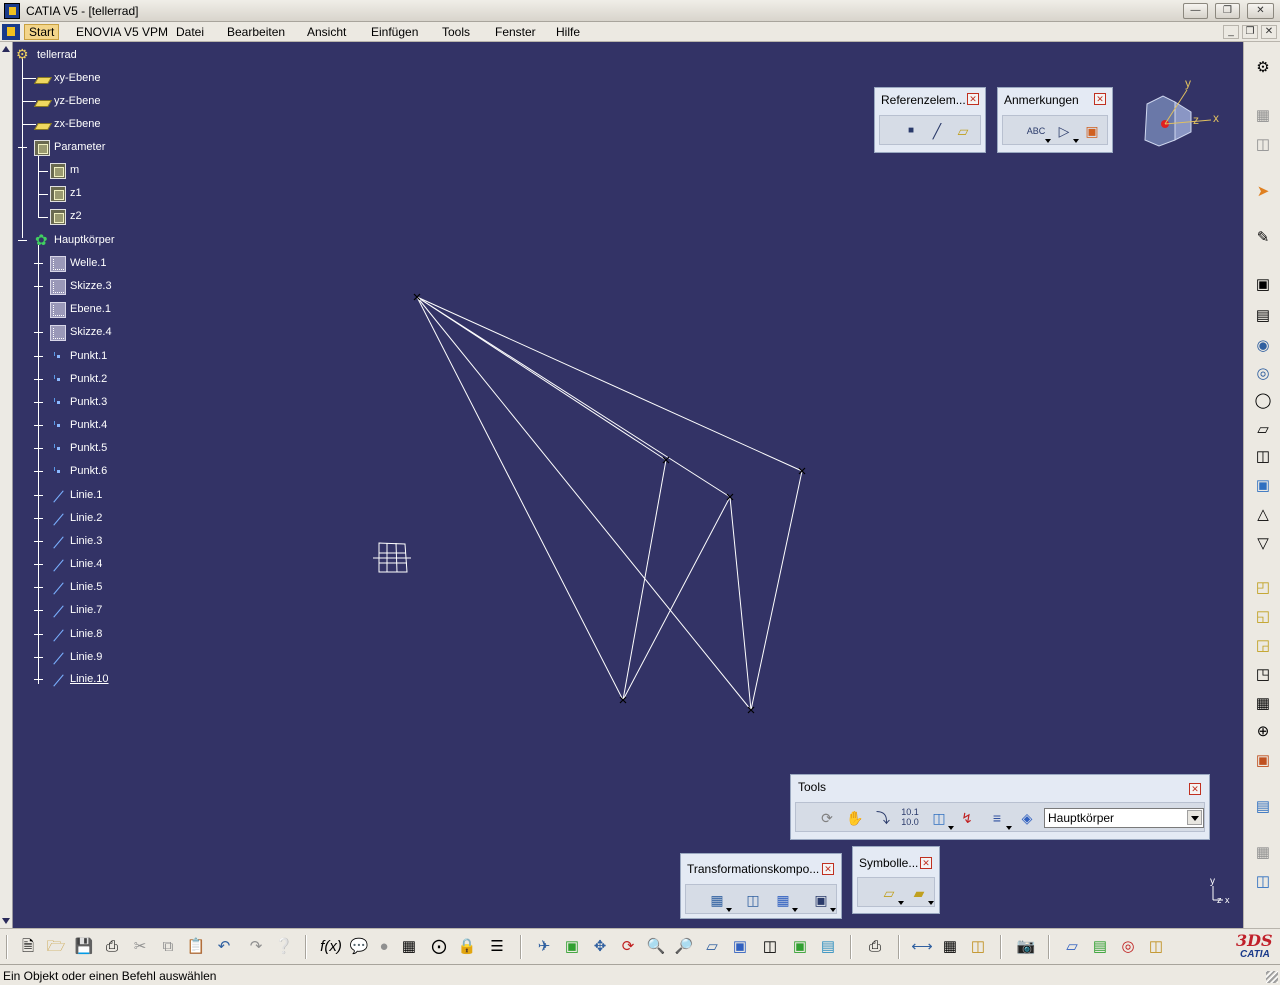 The height and width of the screenshot is (985, 1280). Describe the element at coordinates (88, 171) in the screenshot. I see `tree-item-param-m: m` at that location.